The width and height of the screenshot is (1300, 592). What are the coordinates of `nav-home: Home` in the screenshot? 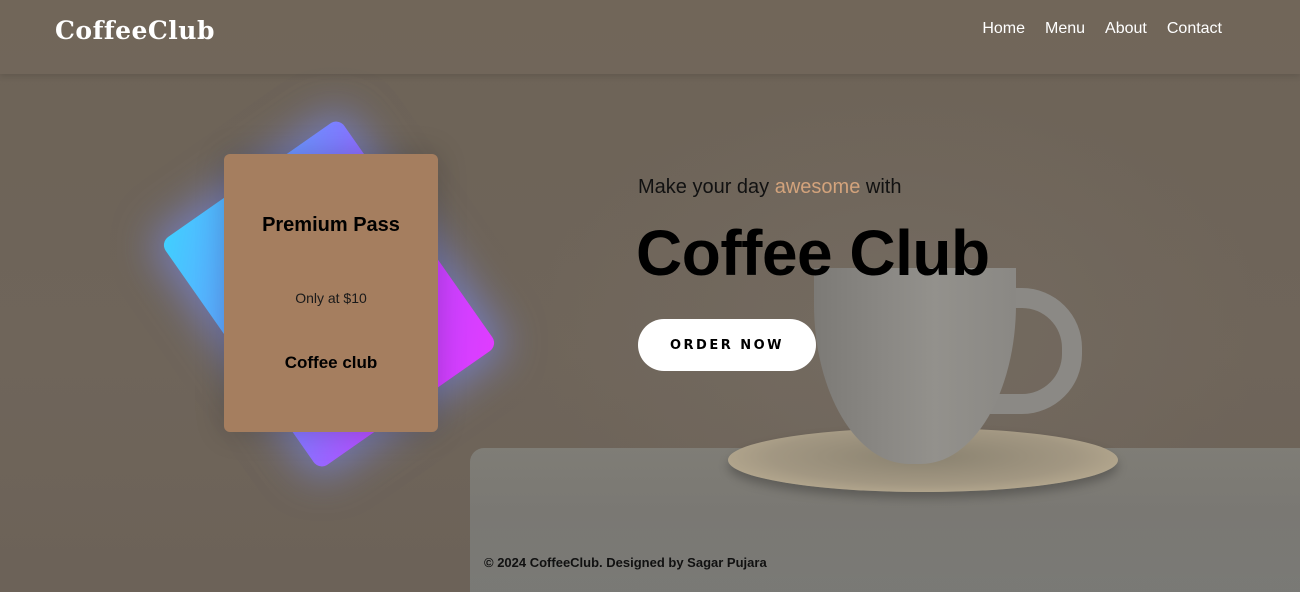 It's located at (1003, 29).